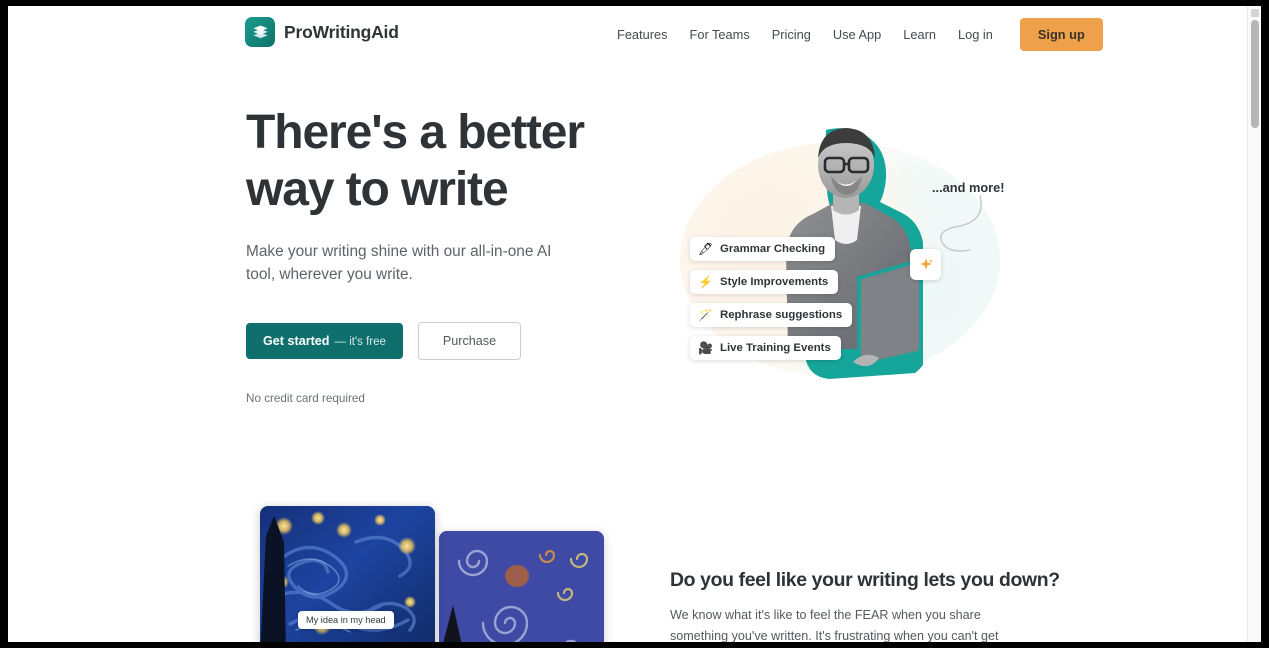 The height and width of the screenshot is (648, 1269). What do you see at coordinates (415, 132) in the screenshot?
I see `hero-title-line1: There's a better` at bounding box center [415, 132].